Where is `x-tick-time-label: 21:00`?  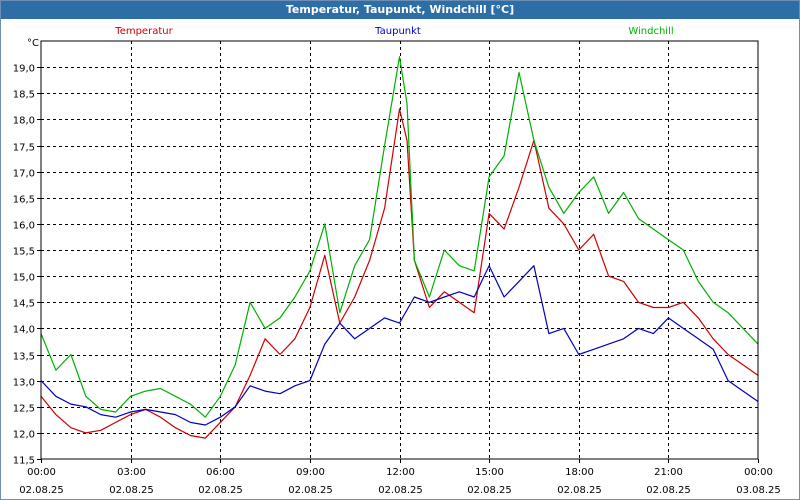 x-tick-time-label: 21:00 is located at coordinates (668, 472).